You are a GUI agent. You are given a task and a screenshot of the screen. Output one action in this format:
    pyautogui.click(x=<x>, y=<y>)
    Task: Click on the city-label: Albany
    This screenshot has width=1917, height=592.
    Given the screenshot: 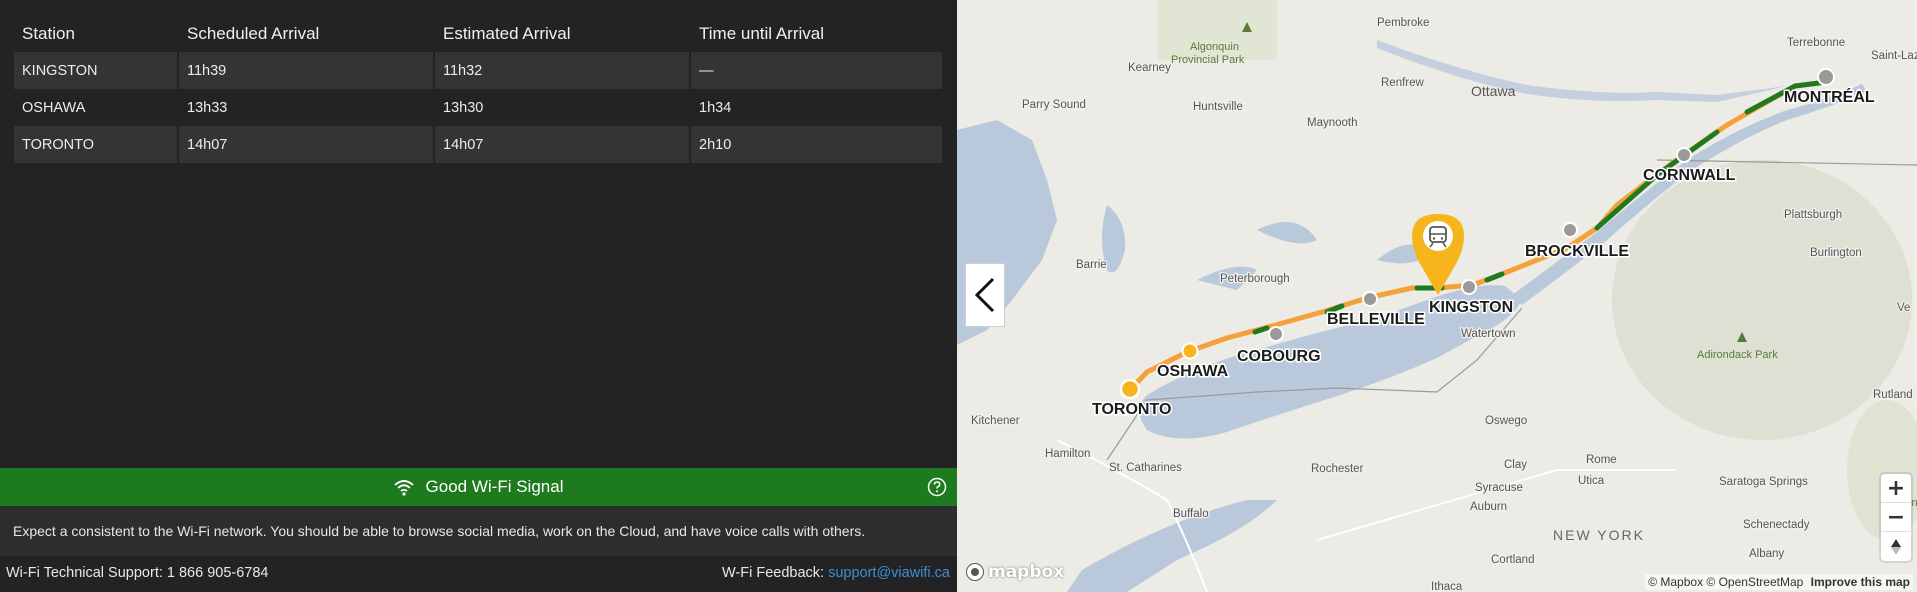 What is the action you would take?
    pyautogui.click(x=1766, y=554)
    